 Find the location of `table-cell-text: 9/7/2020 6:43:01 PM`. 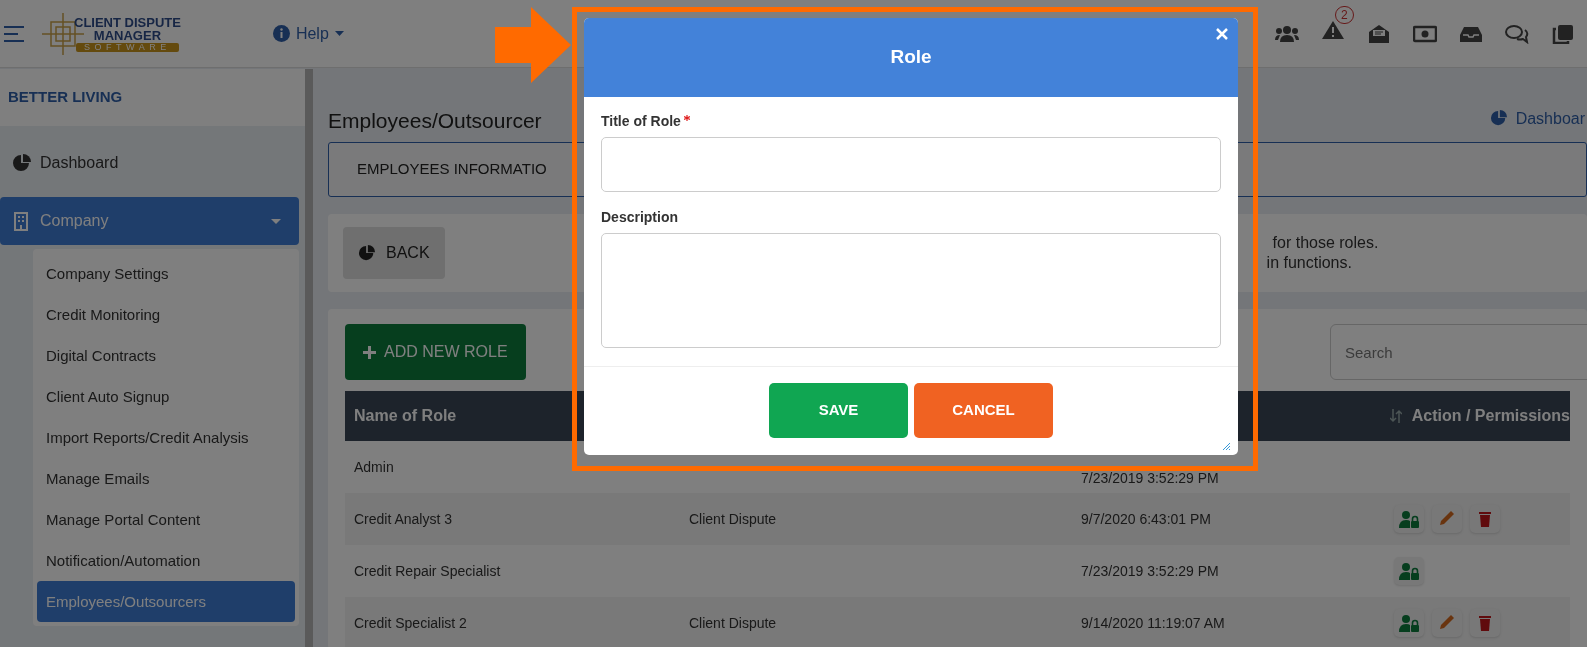

table-cell-text: 9/7/2020 6:43:01 PM is located at coordinates (1146, 519).